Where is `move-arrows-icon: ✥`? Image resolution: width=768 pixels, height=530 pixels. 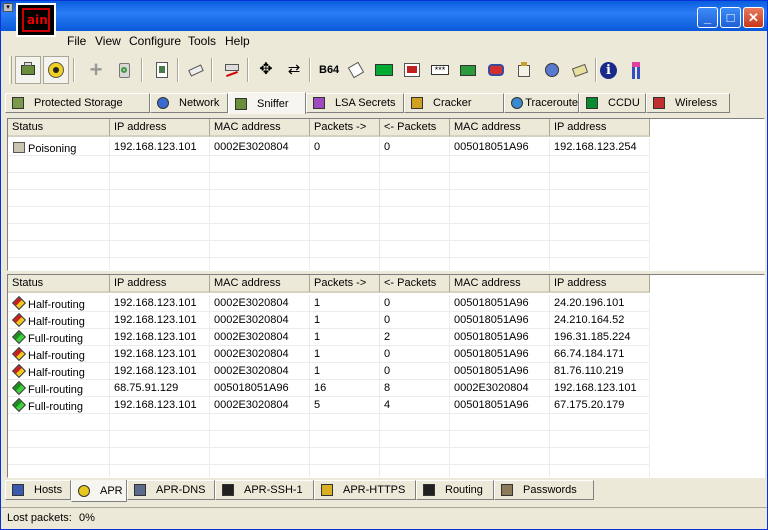
move-arrows-icon: ✥ is located at coordinates (266, 69).